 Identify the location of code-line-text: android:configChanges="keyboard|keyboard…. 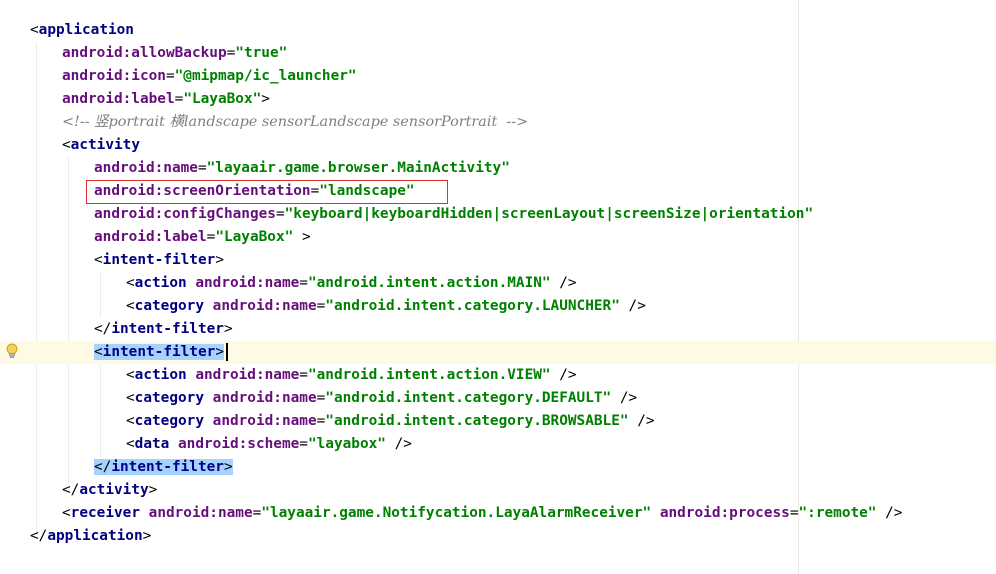
(453, 214).